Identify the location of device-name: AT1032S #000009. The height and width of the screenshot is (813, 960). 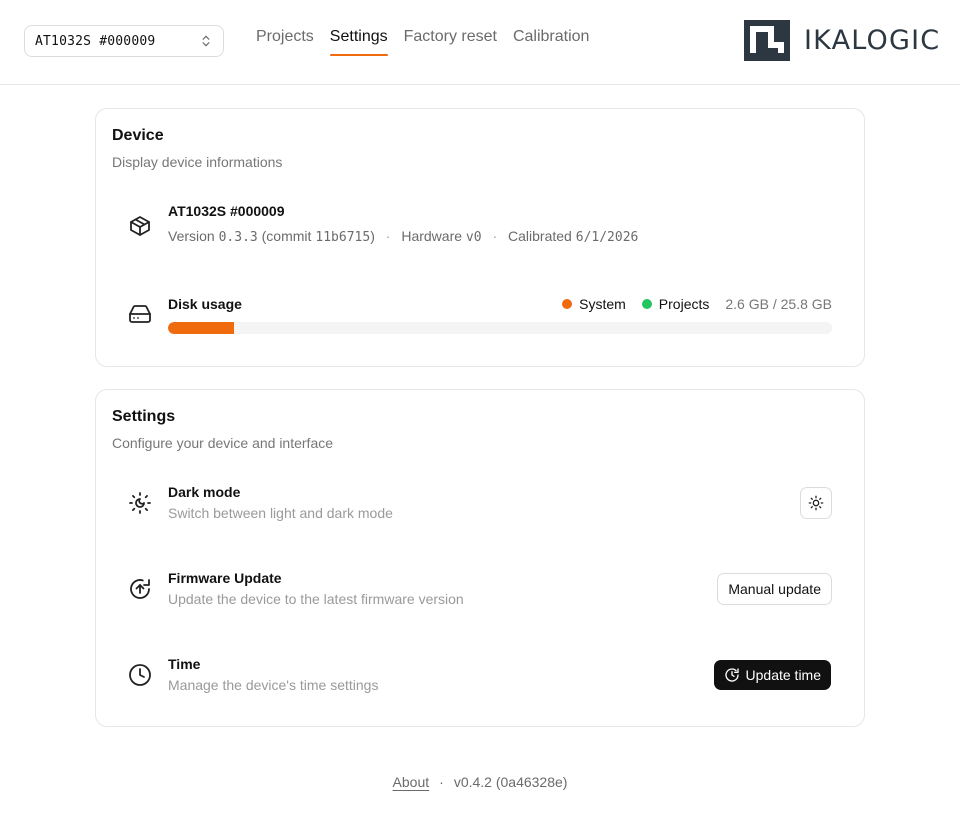
(226, 211).